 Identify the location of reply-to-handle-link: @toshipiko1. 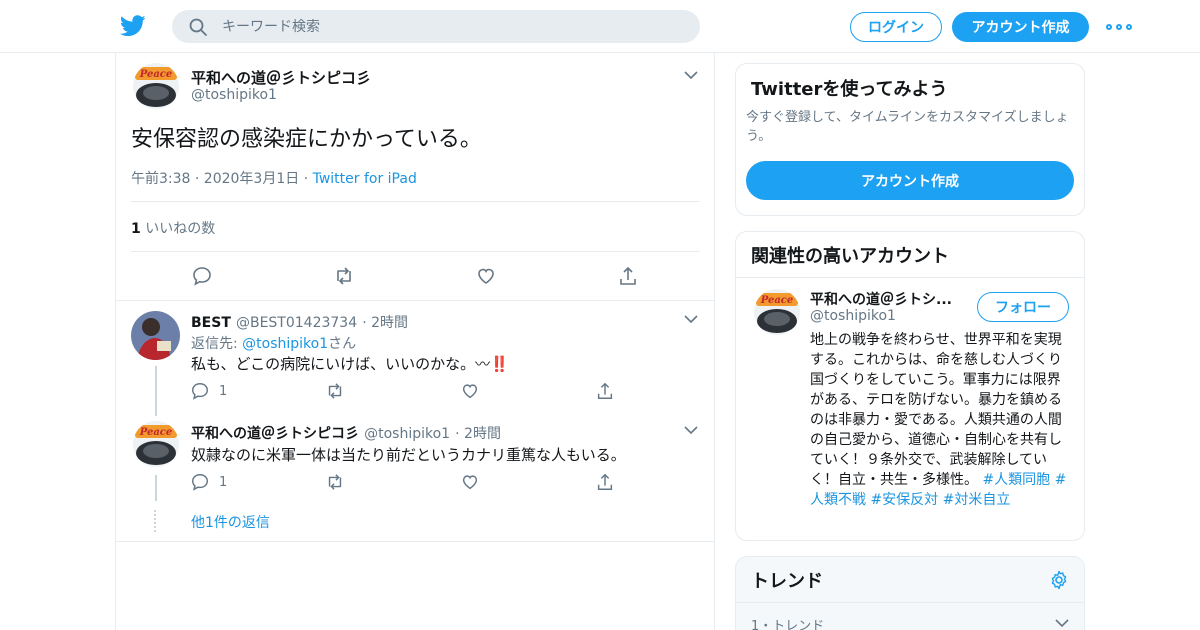
(285, 344).